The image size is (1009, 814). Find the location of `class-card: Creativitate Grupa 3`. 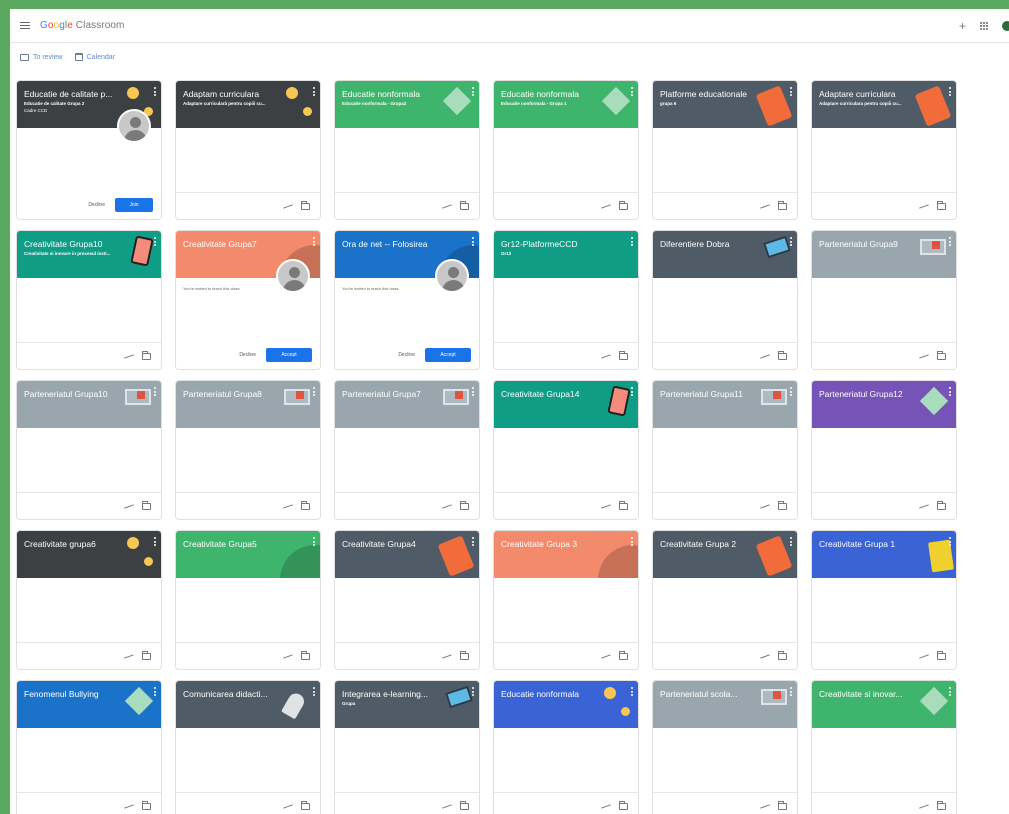

class-card: Creativitate Grupa 3 is located at coordinates (566, 600).